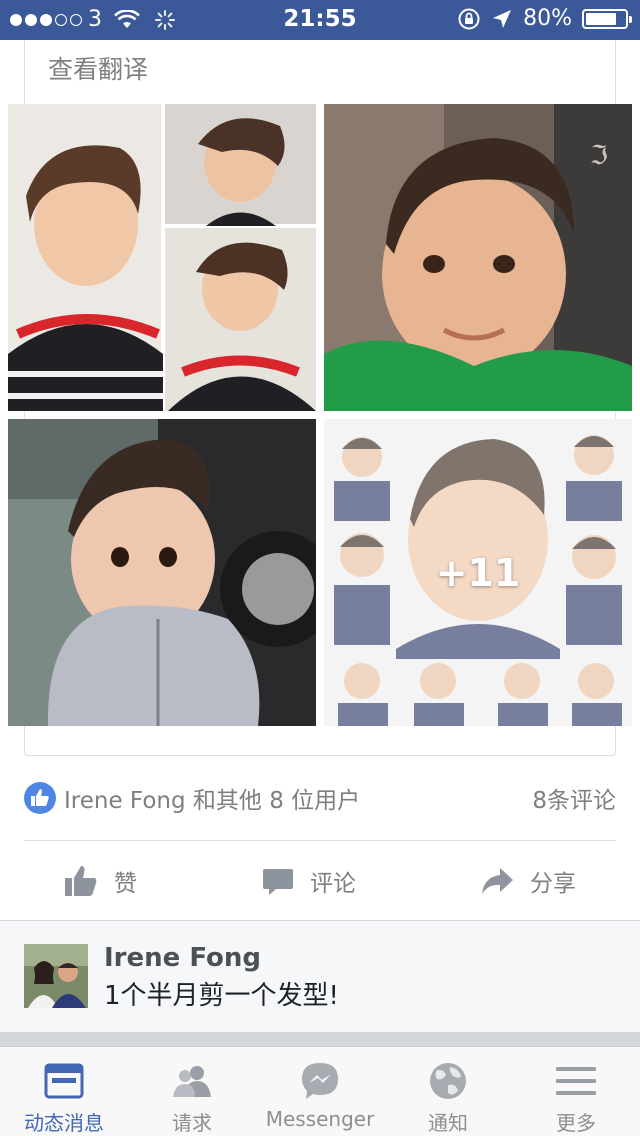  What do you see at coordinates (192, 1123) in the screenshot?
I see `tab-label: 请求` at bounding box center [192, 1123].